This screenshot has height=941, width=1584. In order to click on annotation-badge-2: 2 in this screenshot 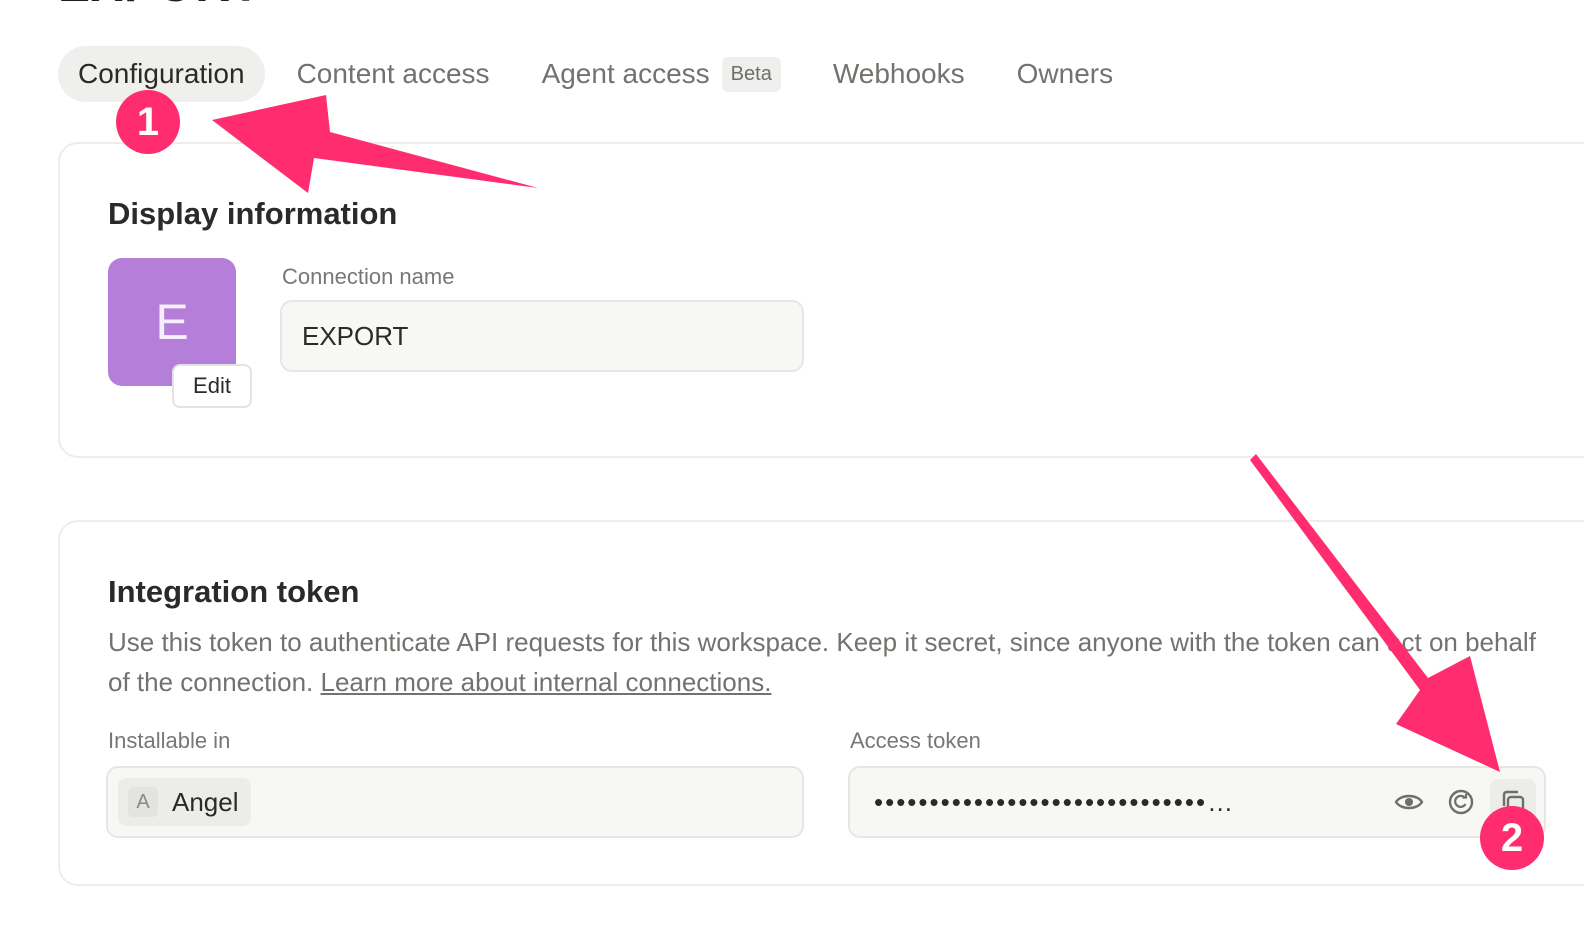, I will do `click(1512, 838)`.